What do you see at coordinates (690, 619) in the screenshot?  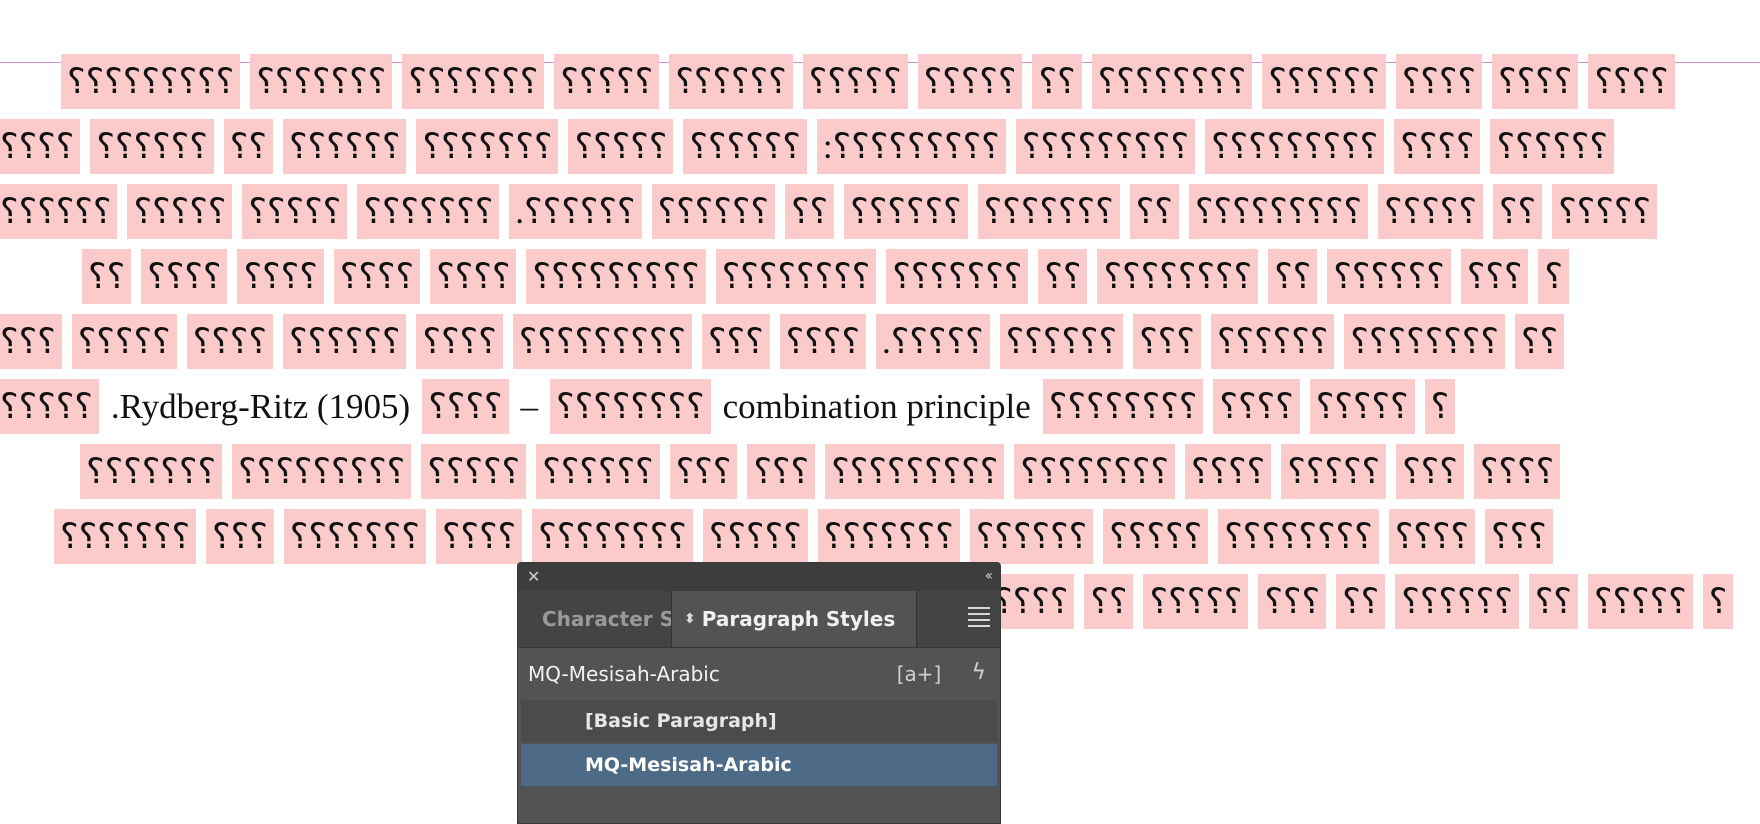 I see `updown-arrows-icon: ⬍` at bounding box center [690, 619].